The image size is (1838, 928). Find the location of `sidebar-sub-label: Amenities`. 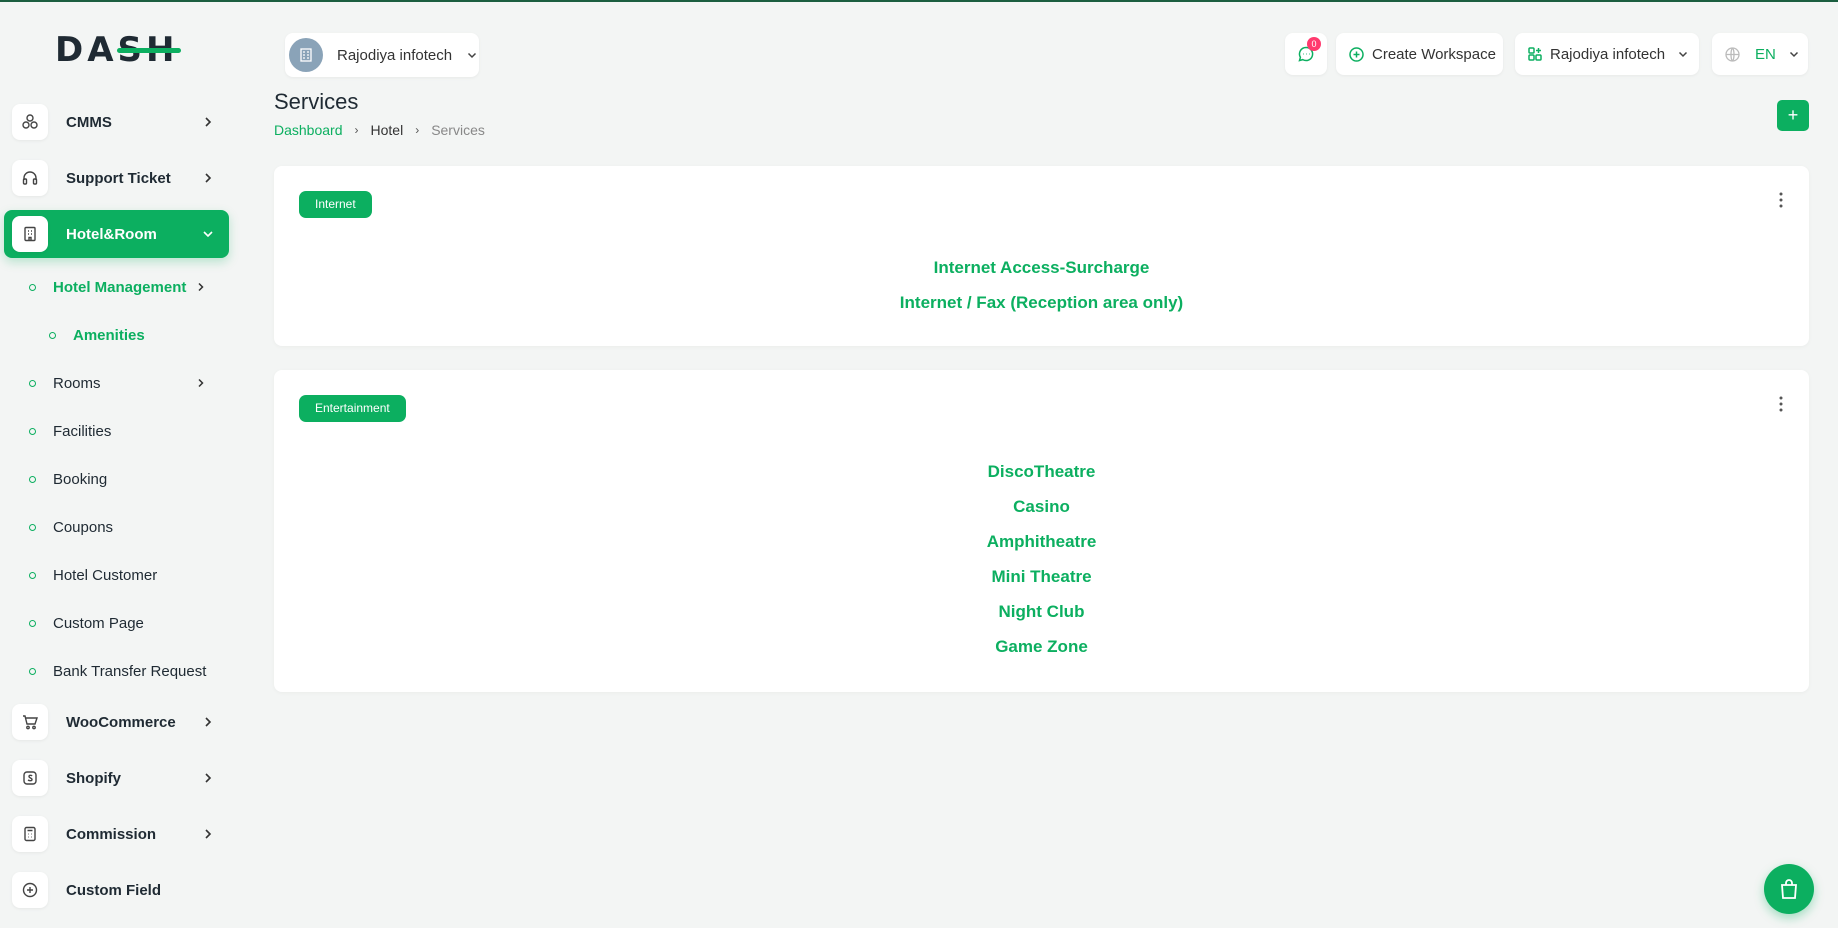

sidebar-sub-label: Amenities is located at coordinates (109, 335).